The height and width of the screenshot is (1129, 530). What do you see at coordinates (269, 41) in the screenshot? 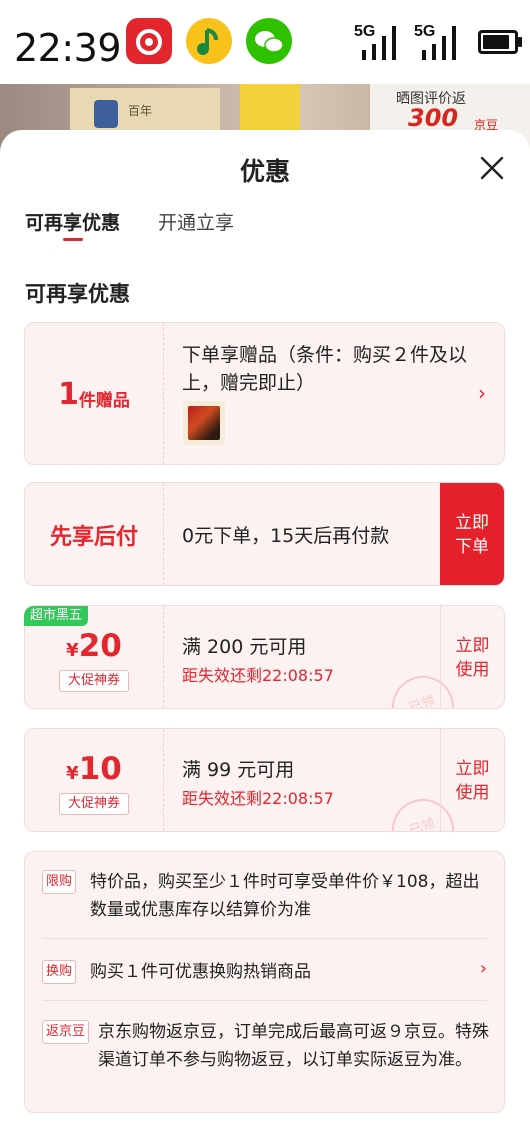
I see `wechat-icon` at bounding box center [269, 41].